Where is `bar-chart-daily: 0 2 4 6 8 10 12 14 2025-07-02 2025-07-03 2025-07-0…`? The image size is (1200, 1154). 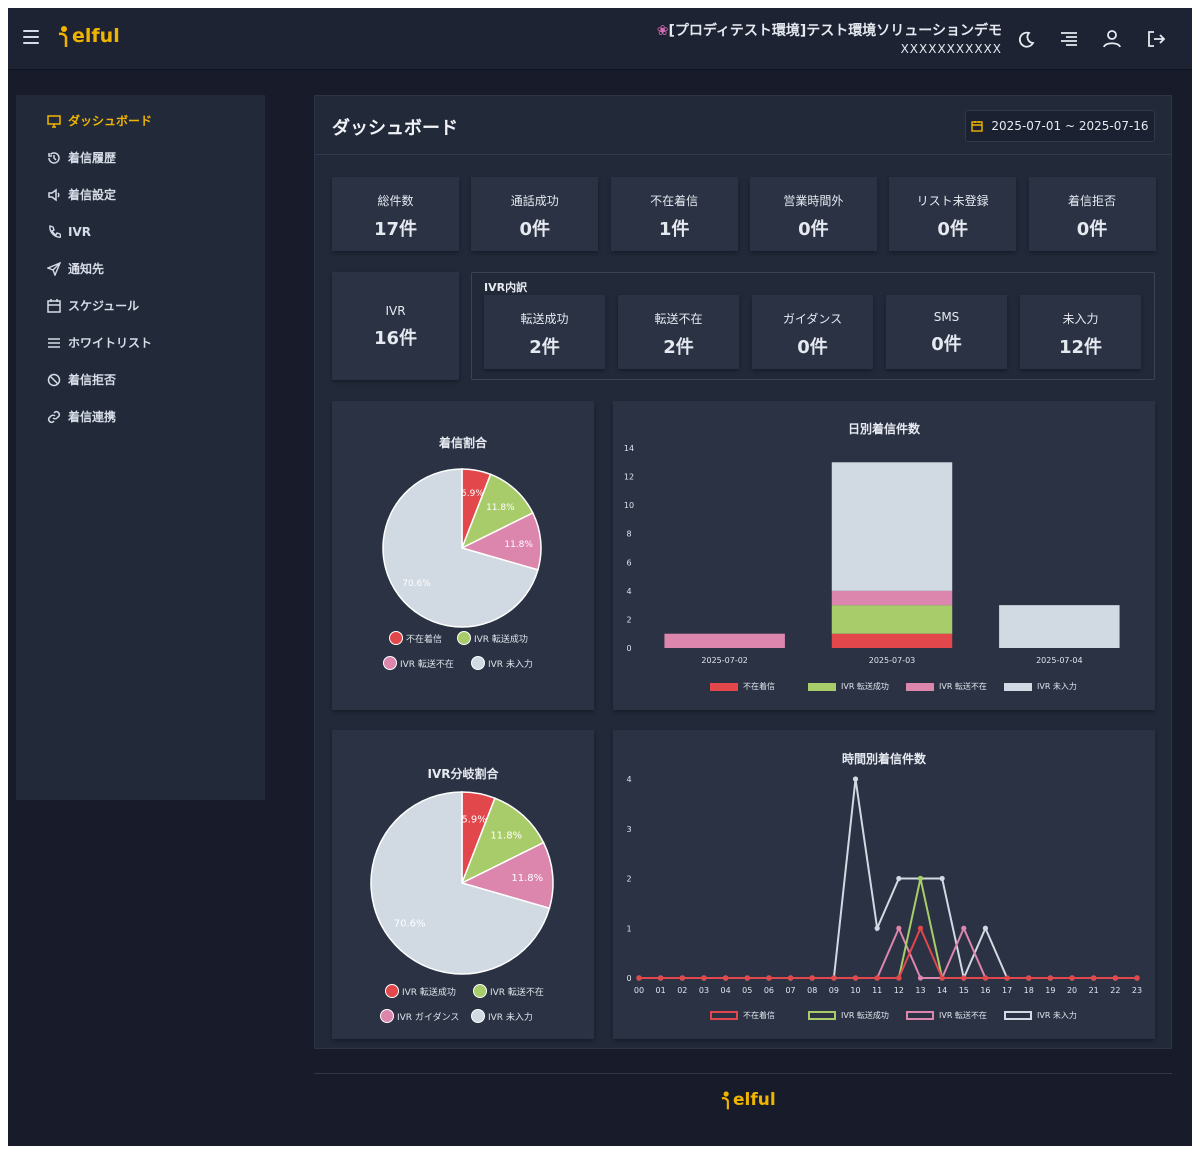 bar-chart-daily: 0 2 4 6 8 10 12 14 2025-07-02 2025-07-03 2025-07-0… is located at coordinates (872, 554).